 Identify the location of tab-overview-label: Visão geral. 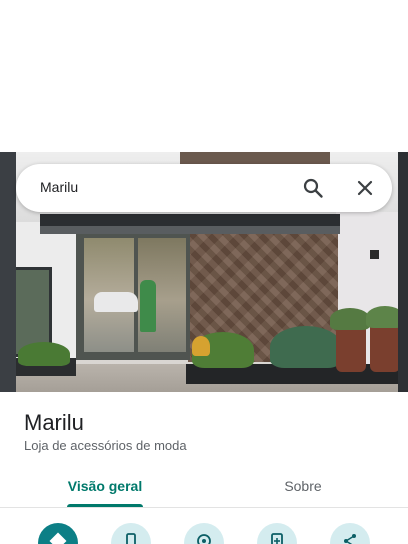
(105, 486).